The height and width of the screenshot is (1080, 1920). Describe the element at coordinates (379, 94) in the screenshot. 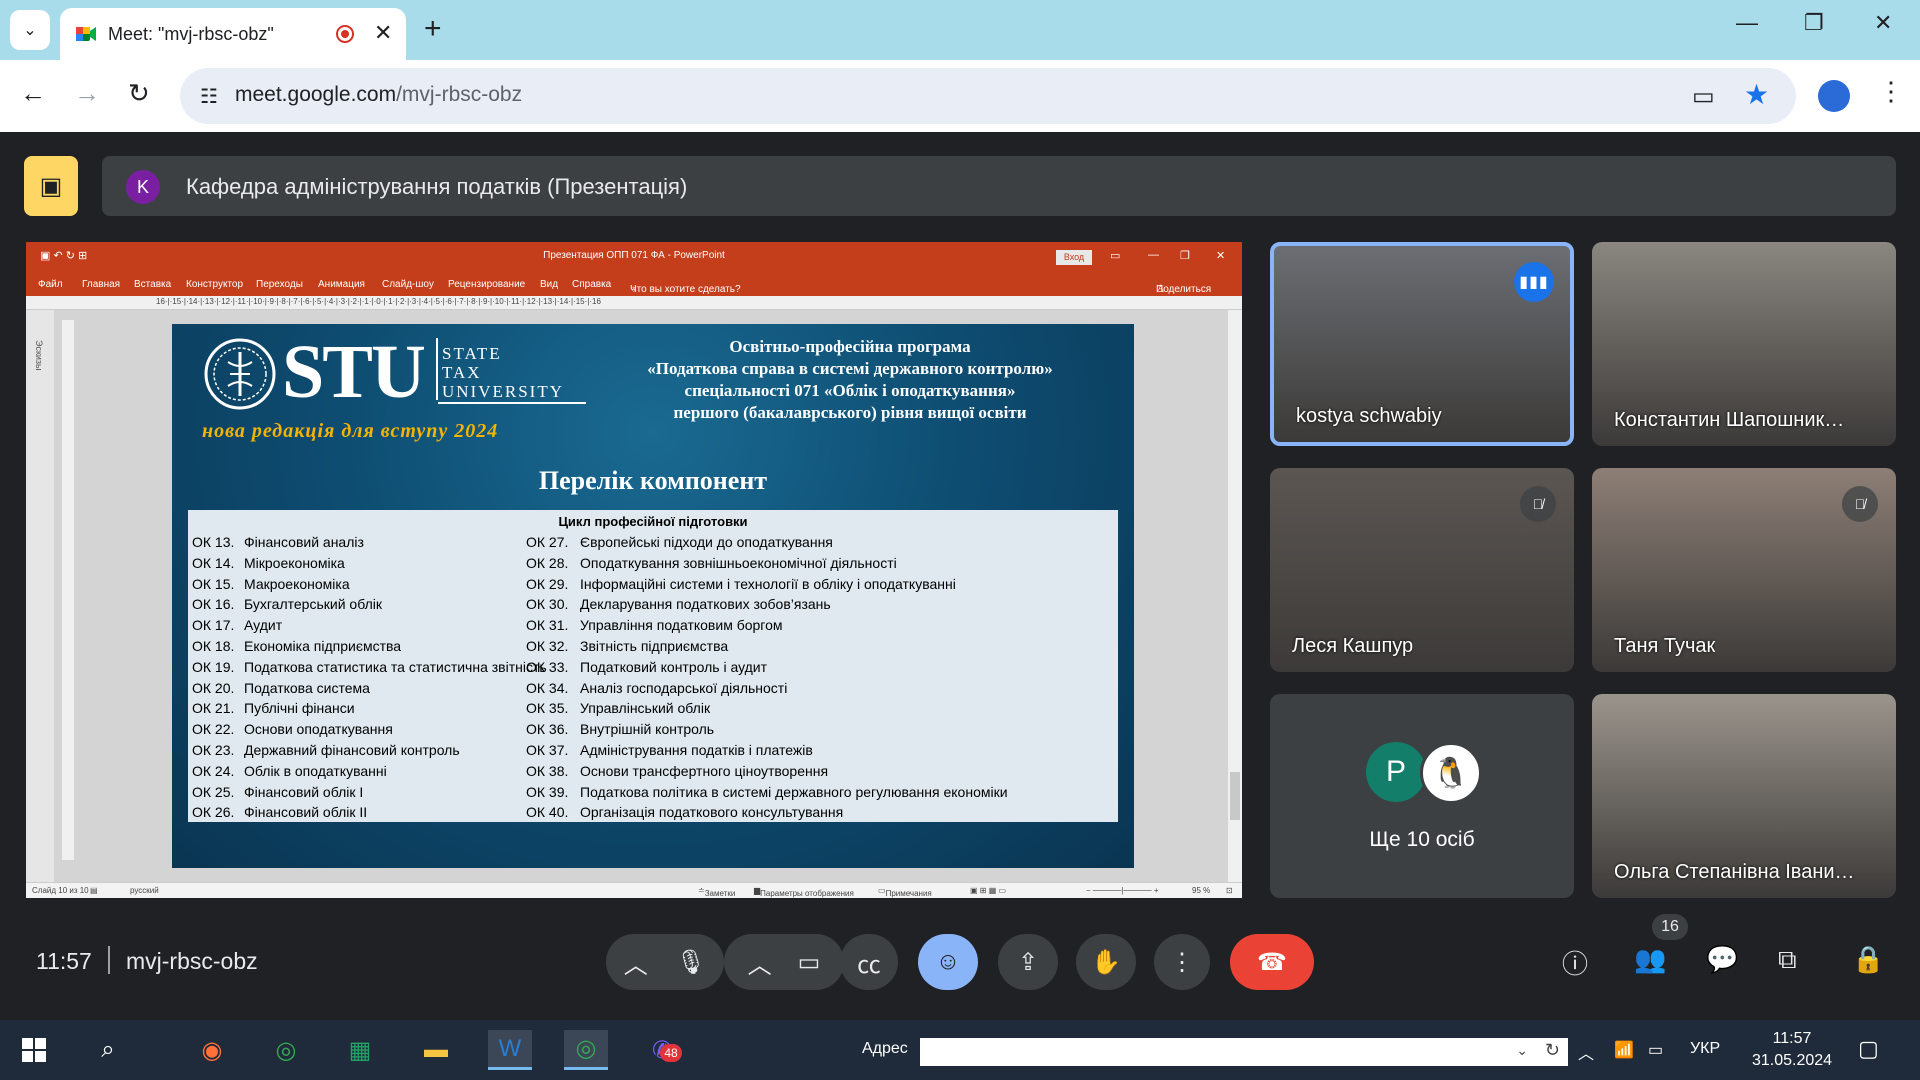

I see `url-text: meet.google.com/mvj-rbsc-obz` at that location.